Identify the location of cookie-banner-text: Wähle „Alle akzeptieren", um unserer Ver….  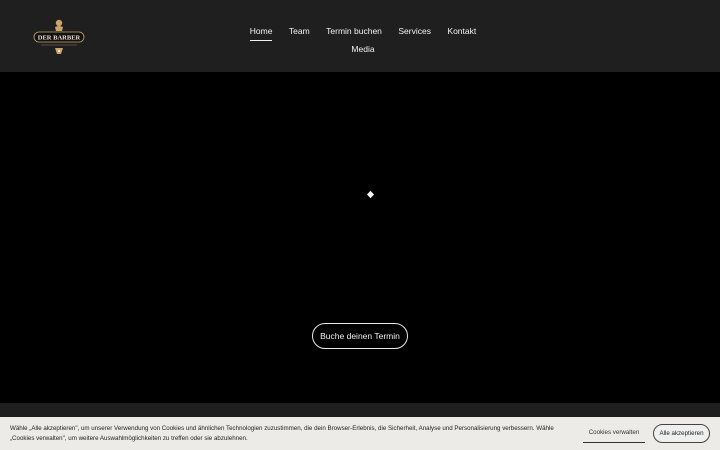
(282, 433).